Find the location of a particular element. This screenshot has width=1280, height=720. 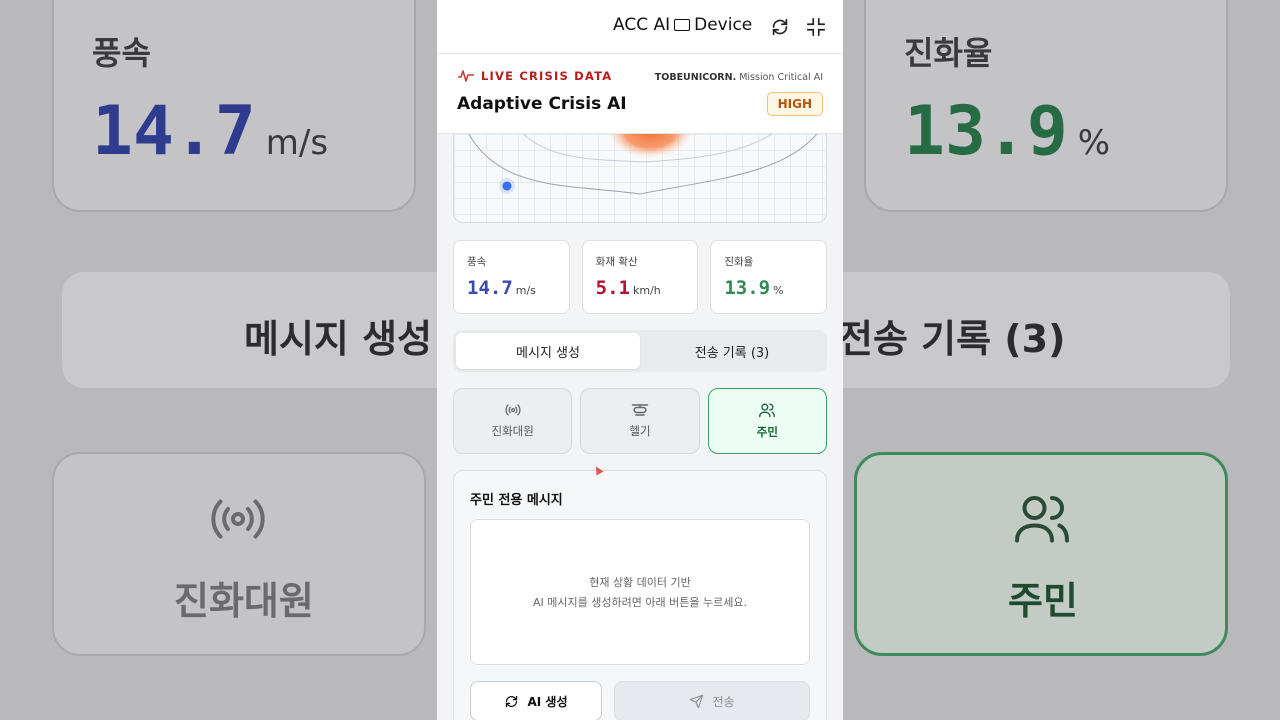

stat-value: 14.7 m/s is located at coordinates (501, 288).